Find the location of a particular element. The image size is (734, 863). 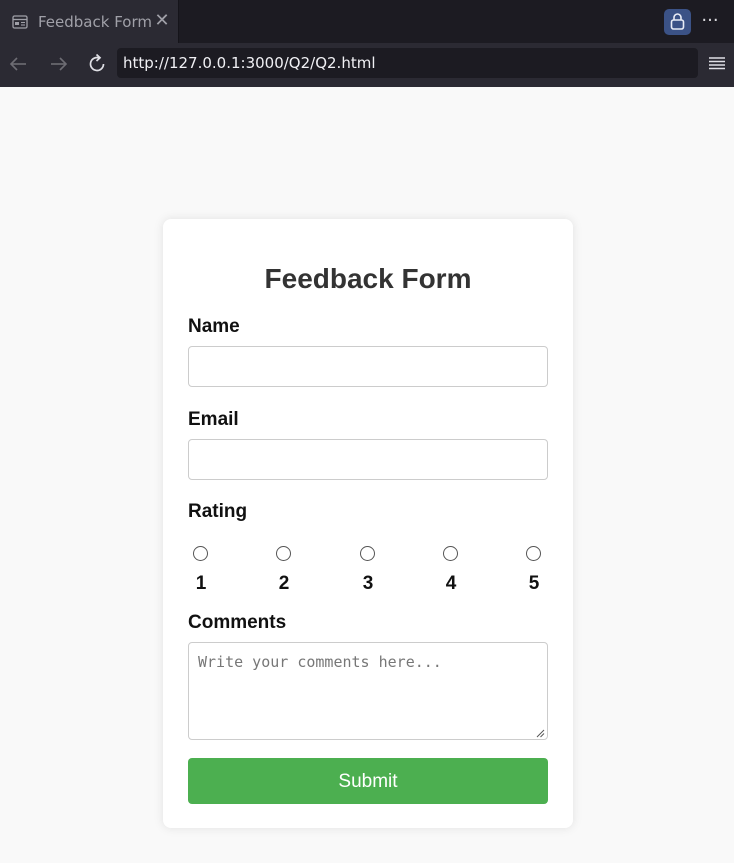

page-icon is located at coordinates (20, 22).